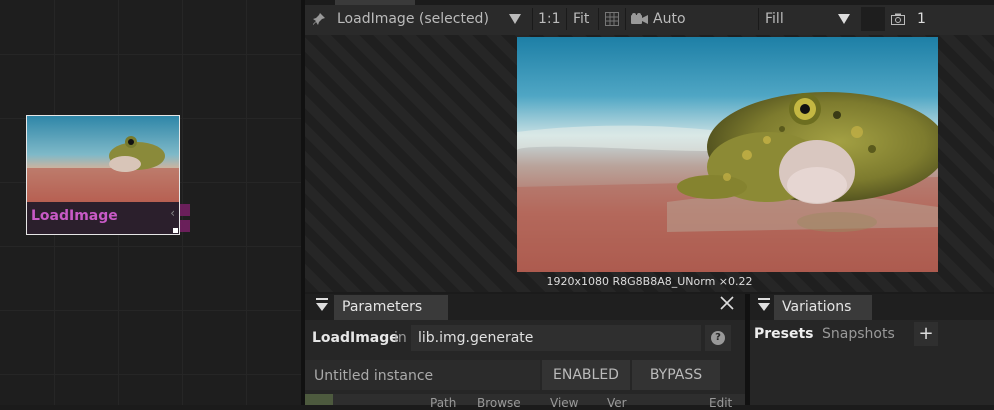  I want to click on variations-panel-header: Variations, so click(872, 307).